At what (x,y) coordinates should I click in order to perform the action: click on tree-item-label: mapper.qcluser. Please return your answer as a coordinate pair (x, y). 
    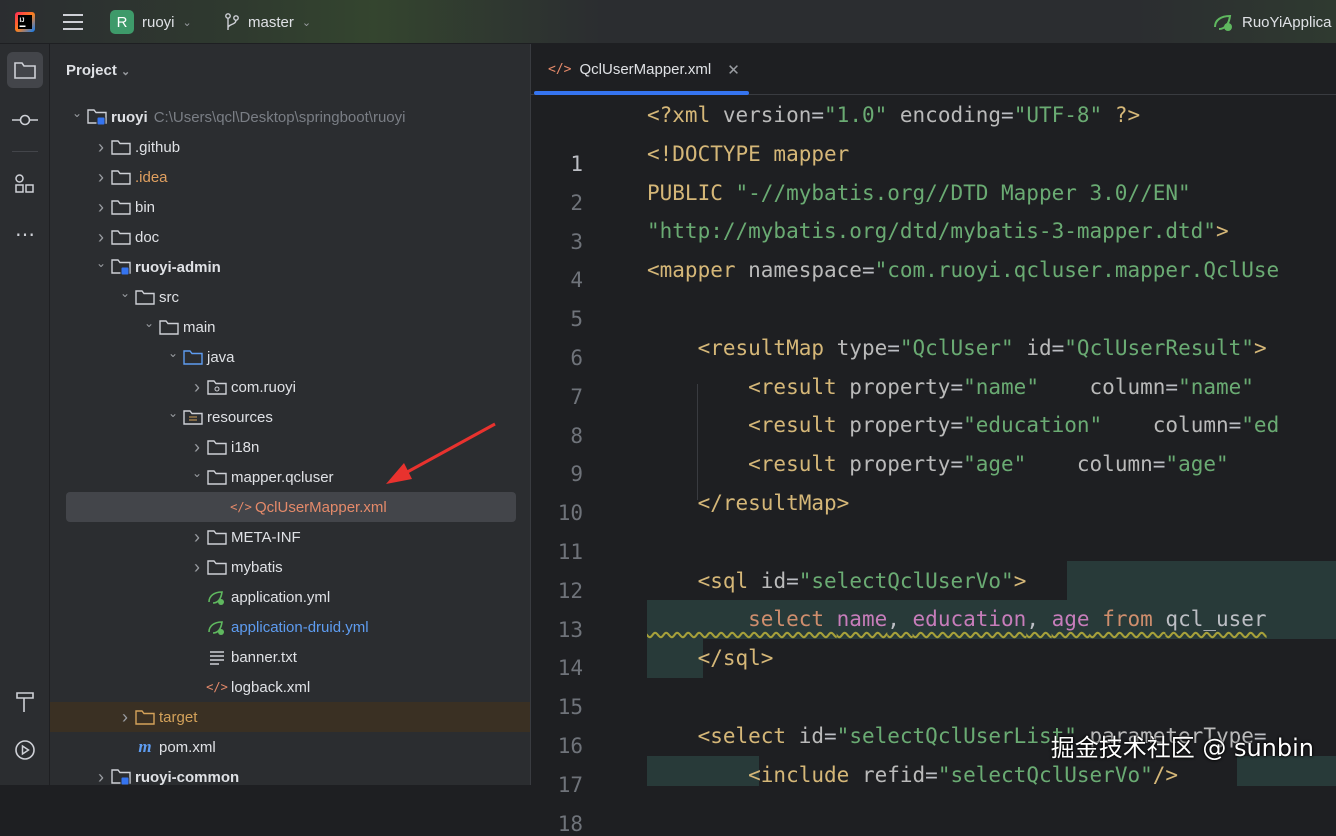
    Looking at the image, I should click on (282, 477).